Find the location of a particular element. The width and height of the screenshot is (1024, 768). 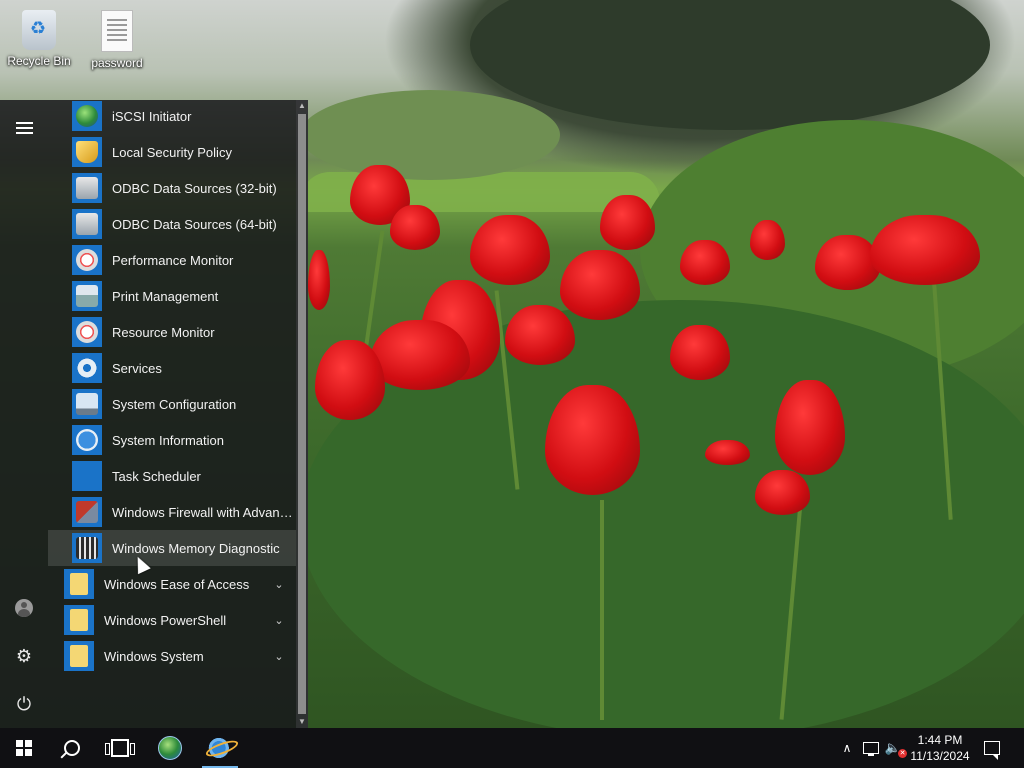

app-item-task-scheduler: Task Scheduler is located at coordinates (172, 476).